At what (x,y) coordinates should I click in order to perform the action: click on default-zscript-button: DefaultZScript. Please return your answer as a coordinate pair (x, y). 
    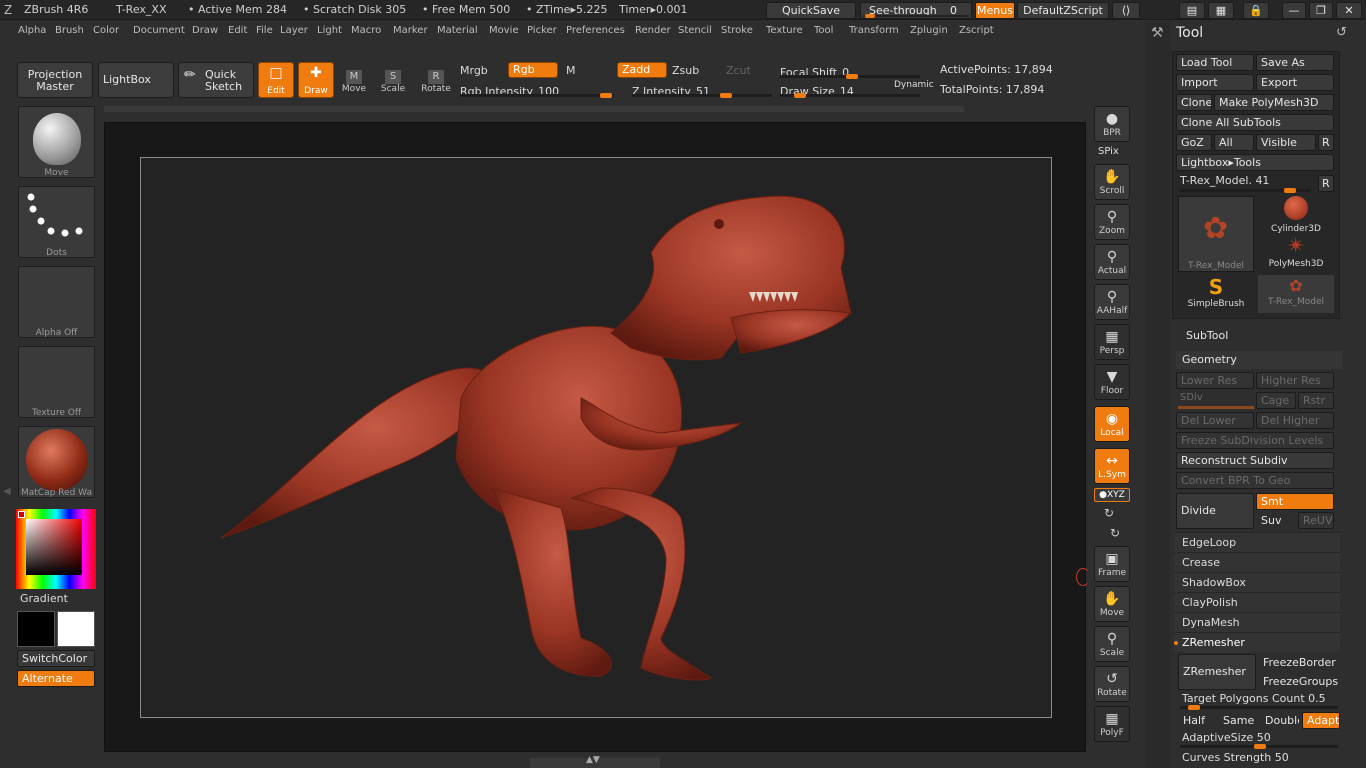
    Looking at the image, I should click on (1063, 10).